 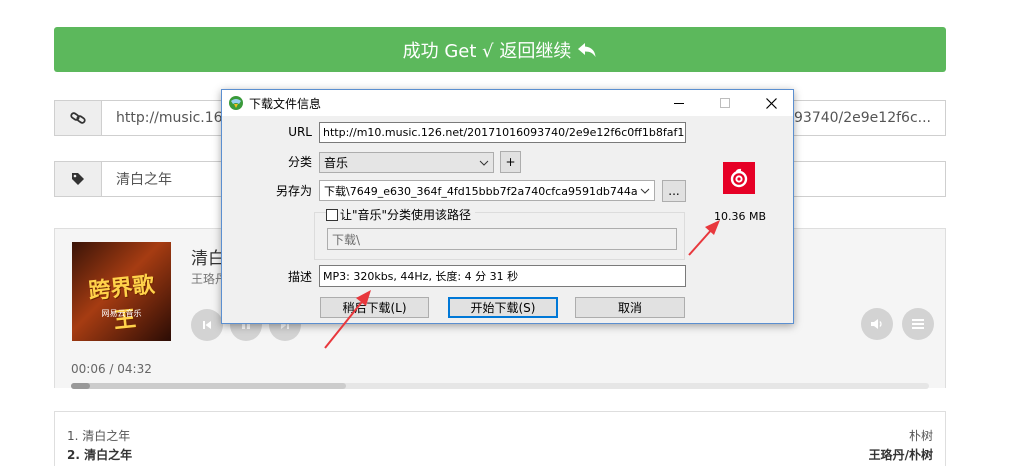 I want to click on playlist-item-artist: 朴树, so click(x=920, y=436).